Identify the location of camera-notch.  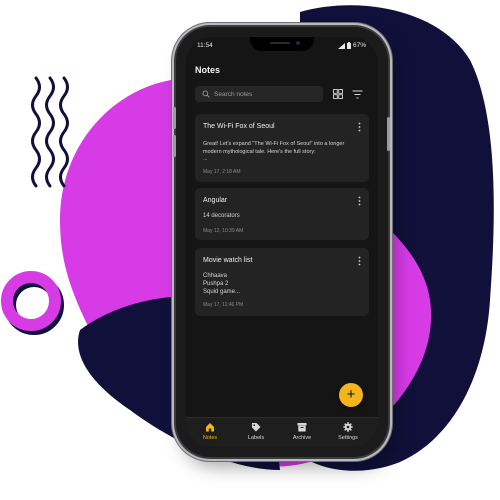
(282, 44).